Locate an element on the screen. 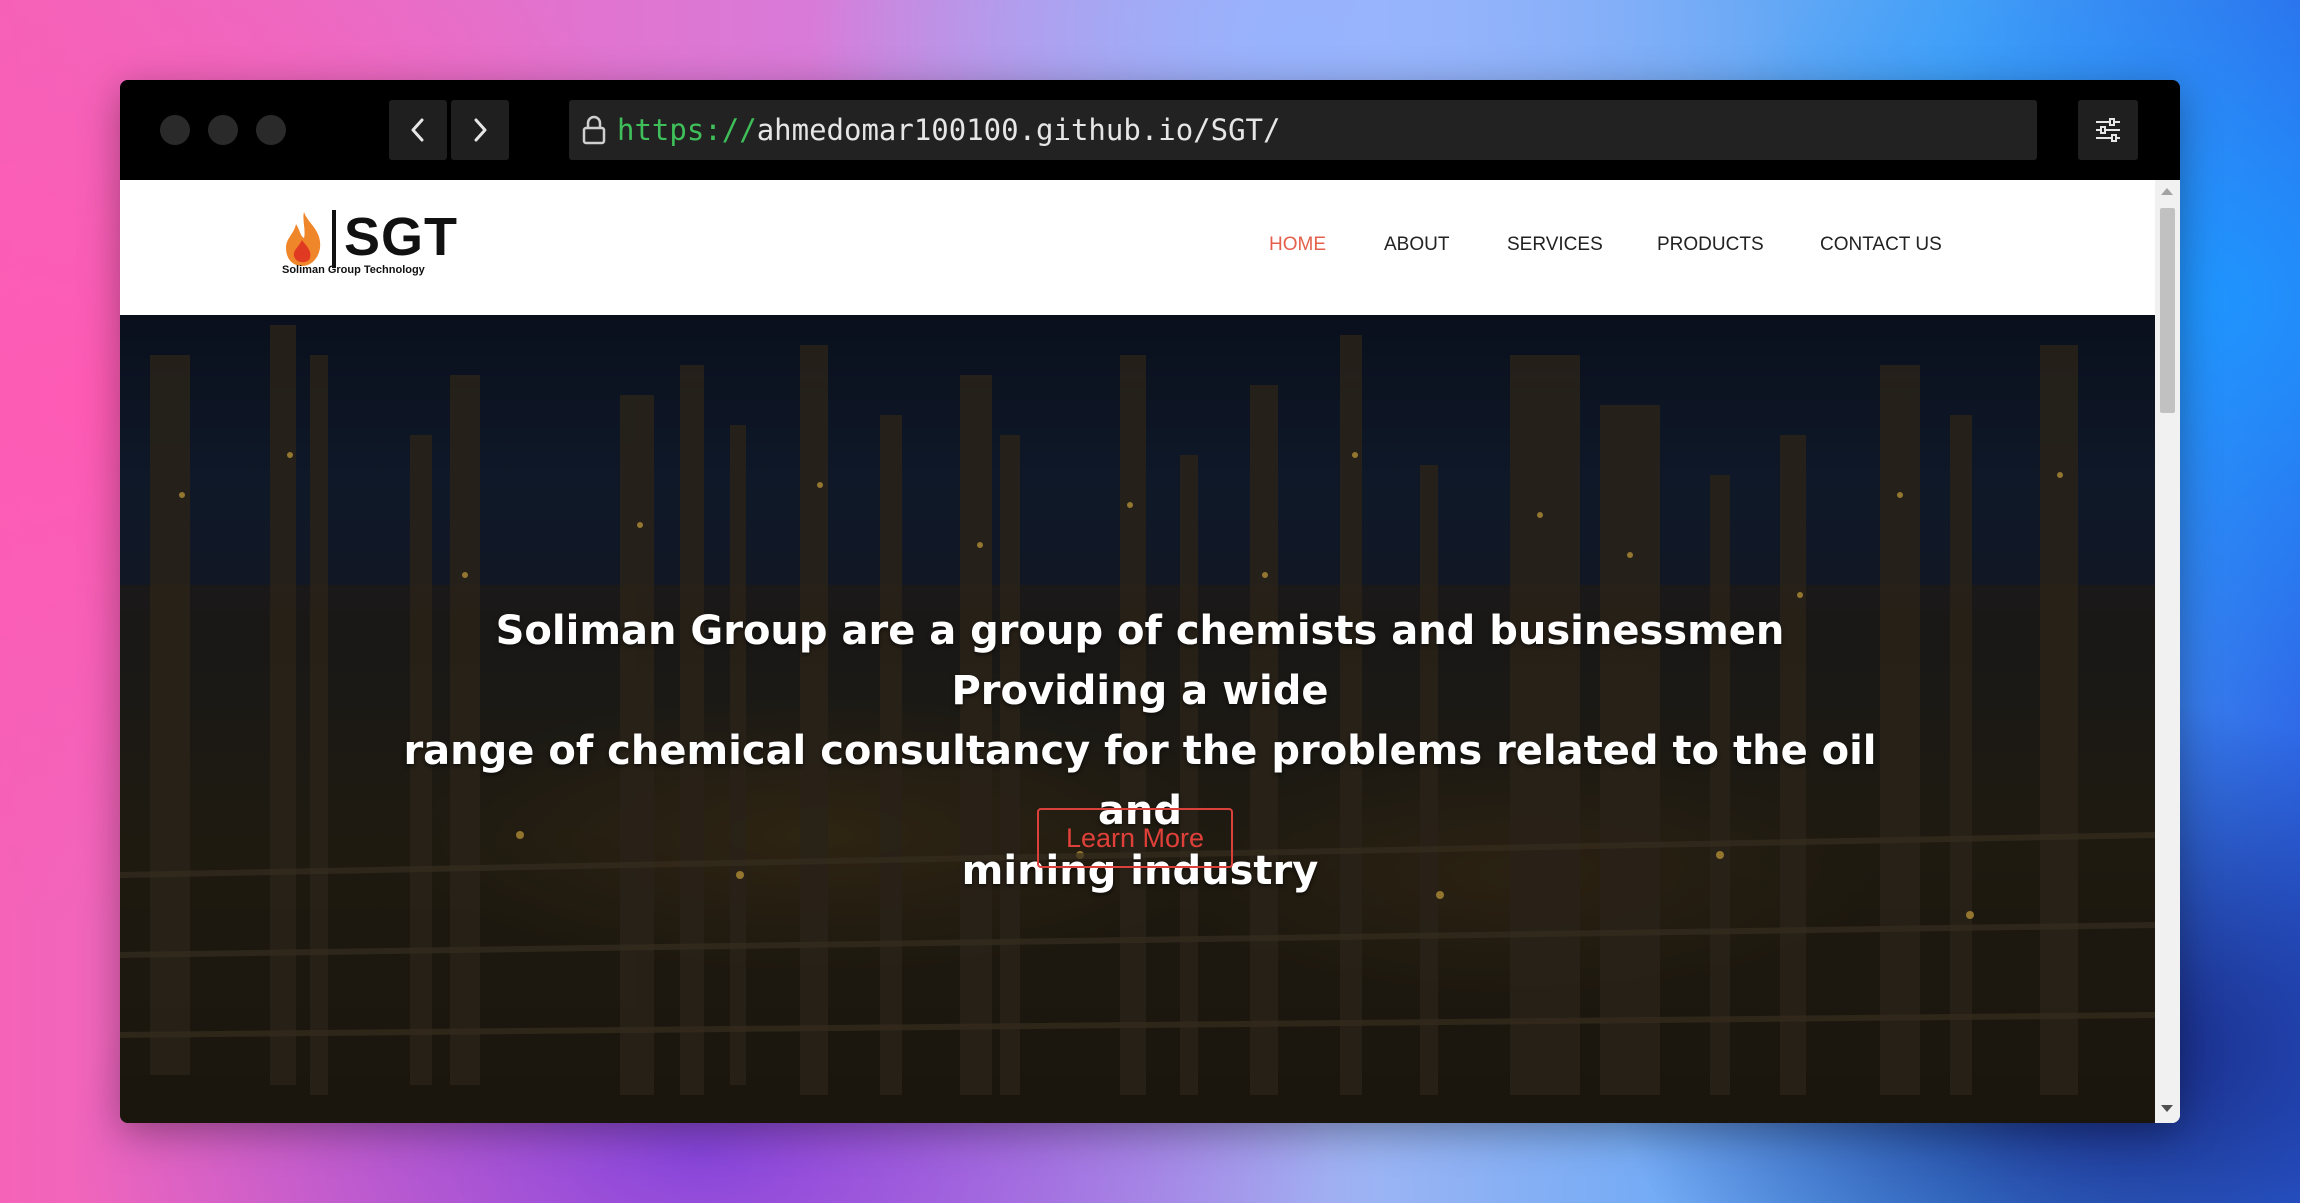  browser-toolbar: https://ahmedomar100100.github.io/SGT/ is located at coordinates (1150, 130).